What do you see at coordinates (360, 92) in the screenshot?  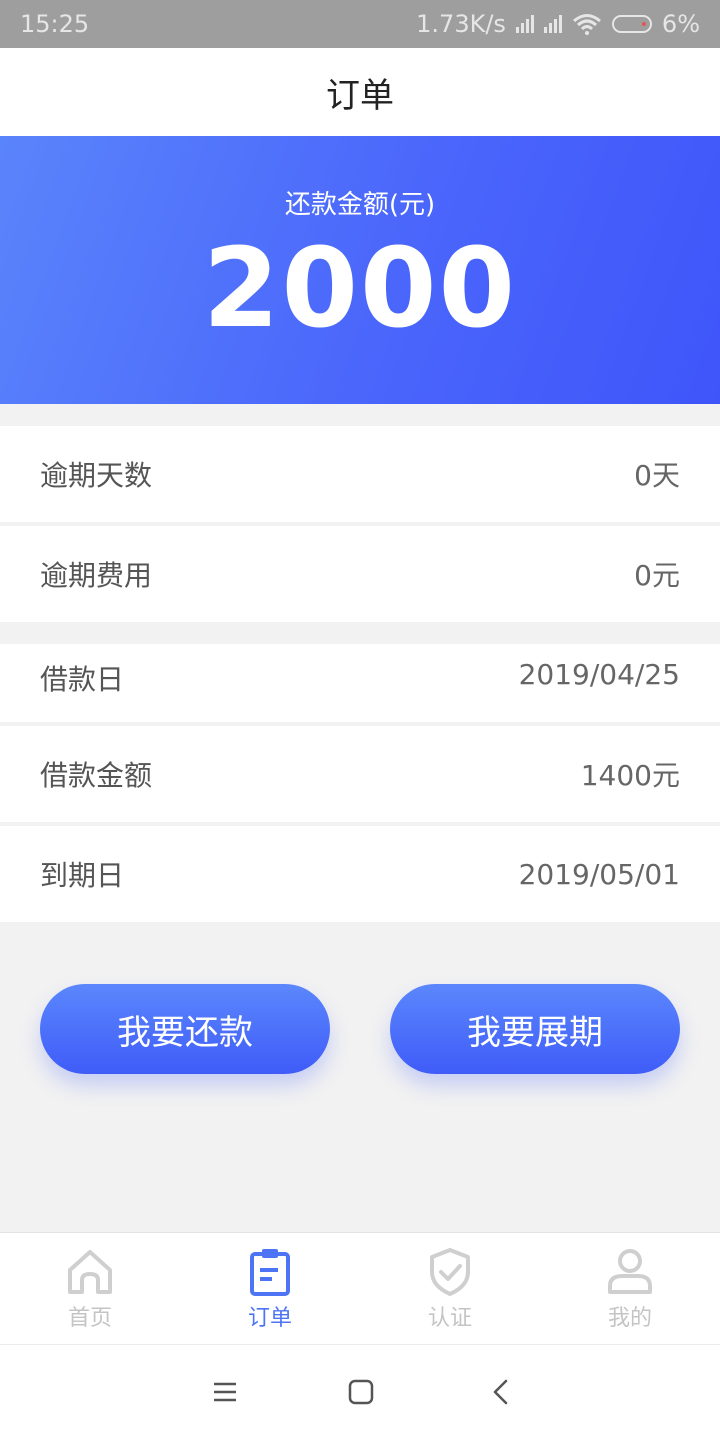 I see `page-title: 订单` at bounding box center [360, 92].